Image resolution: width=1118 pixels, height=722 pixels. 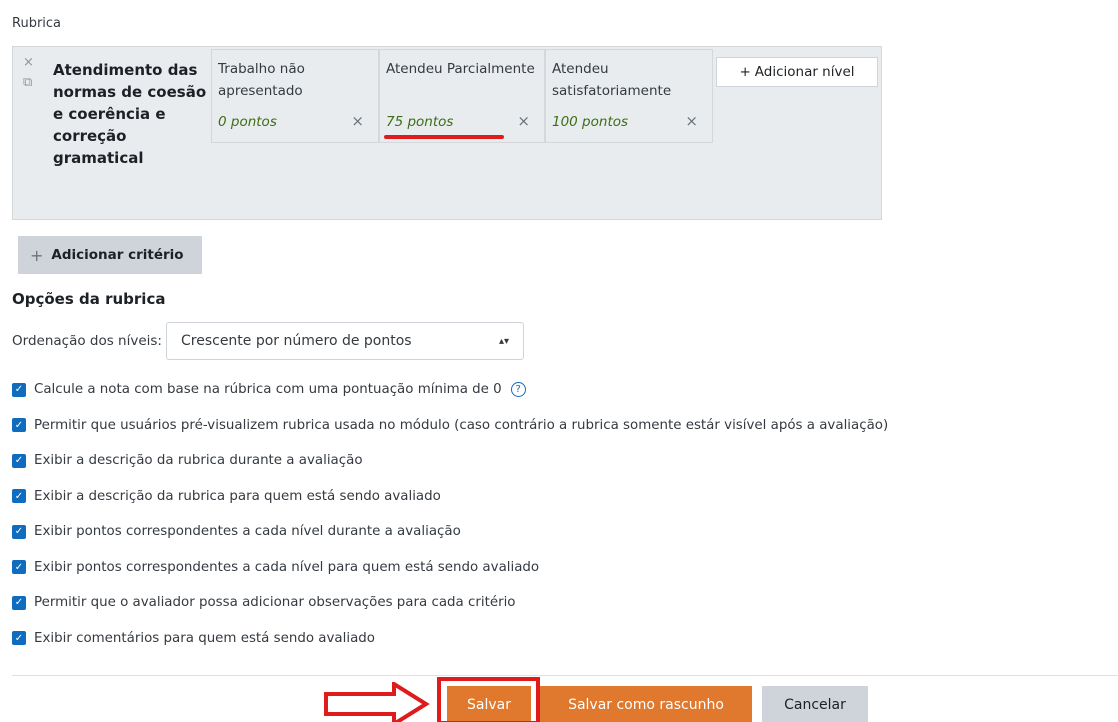 What do you see at coordinates (590, 122) in the screenshot?
I see `level-score: 100 pontos` at bounding box center [590, 122].